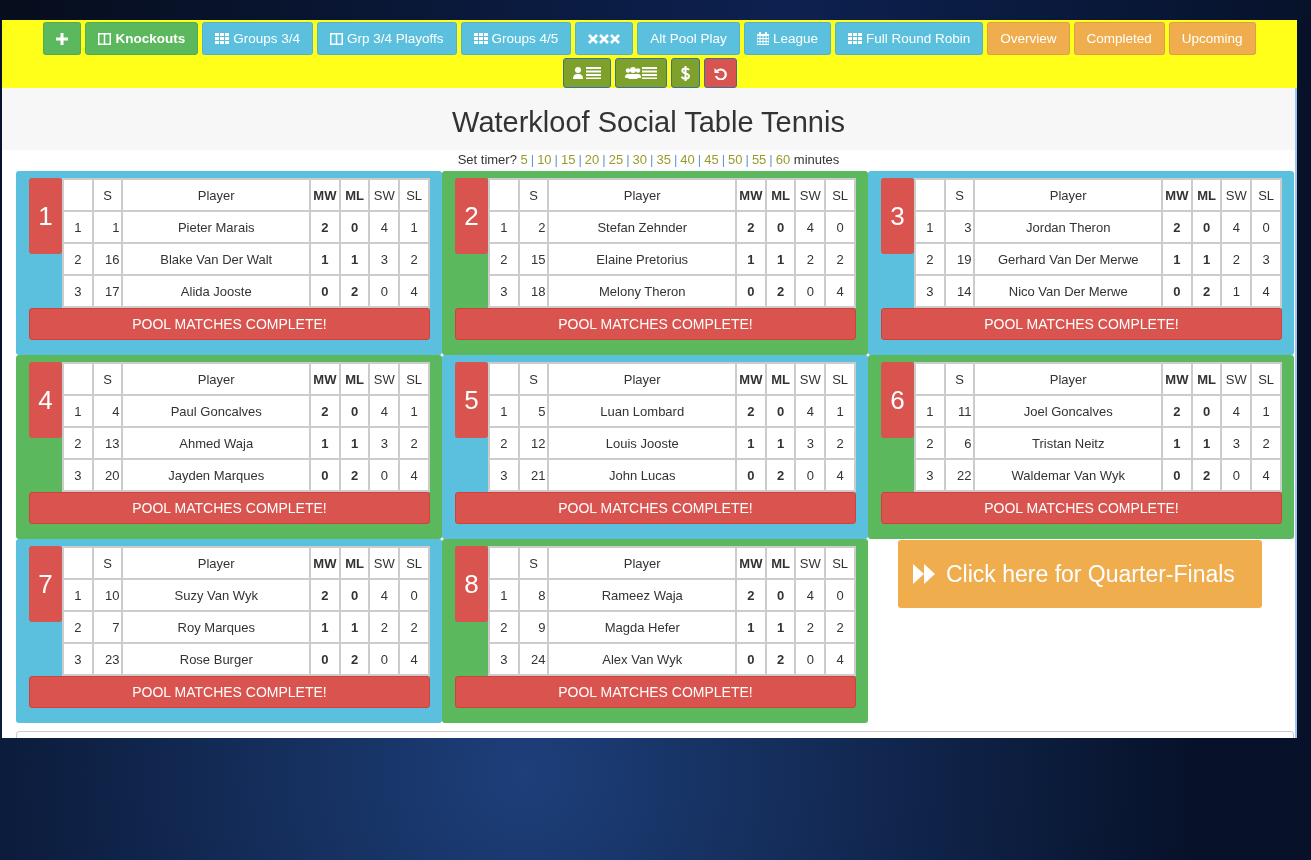 The image size is (1311, 860). What do you see at coordinates (735, 159) in the screenshot?
I see `timer-option-link: 50` at bounding box center [735, 159].